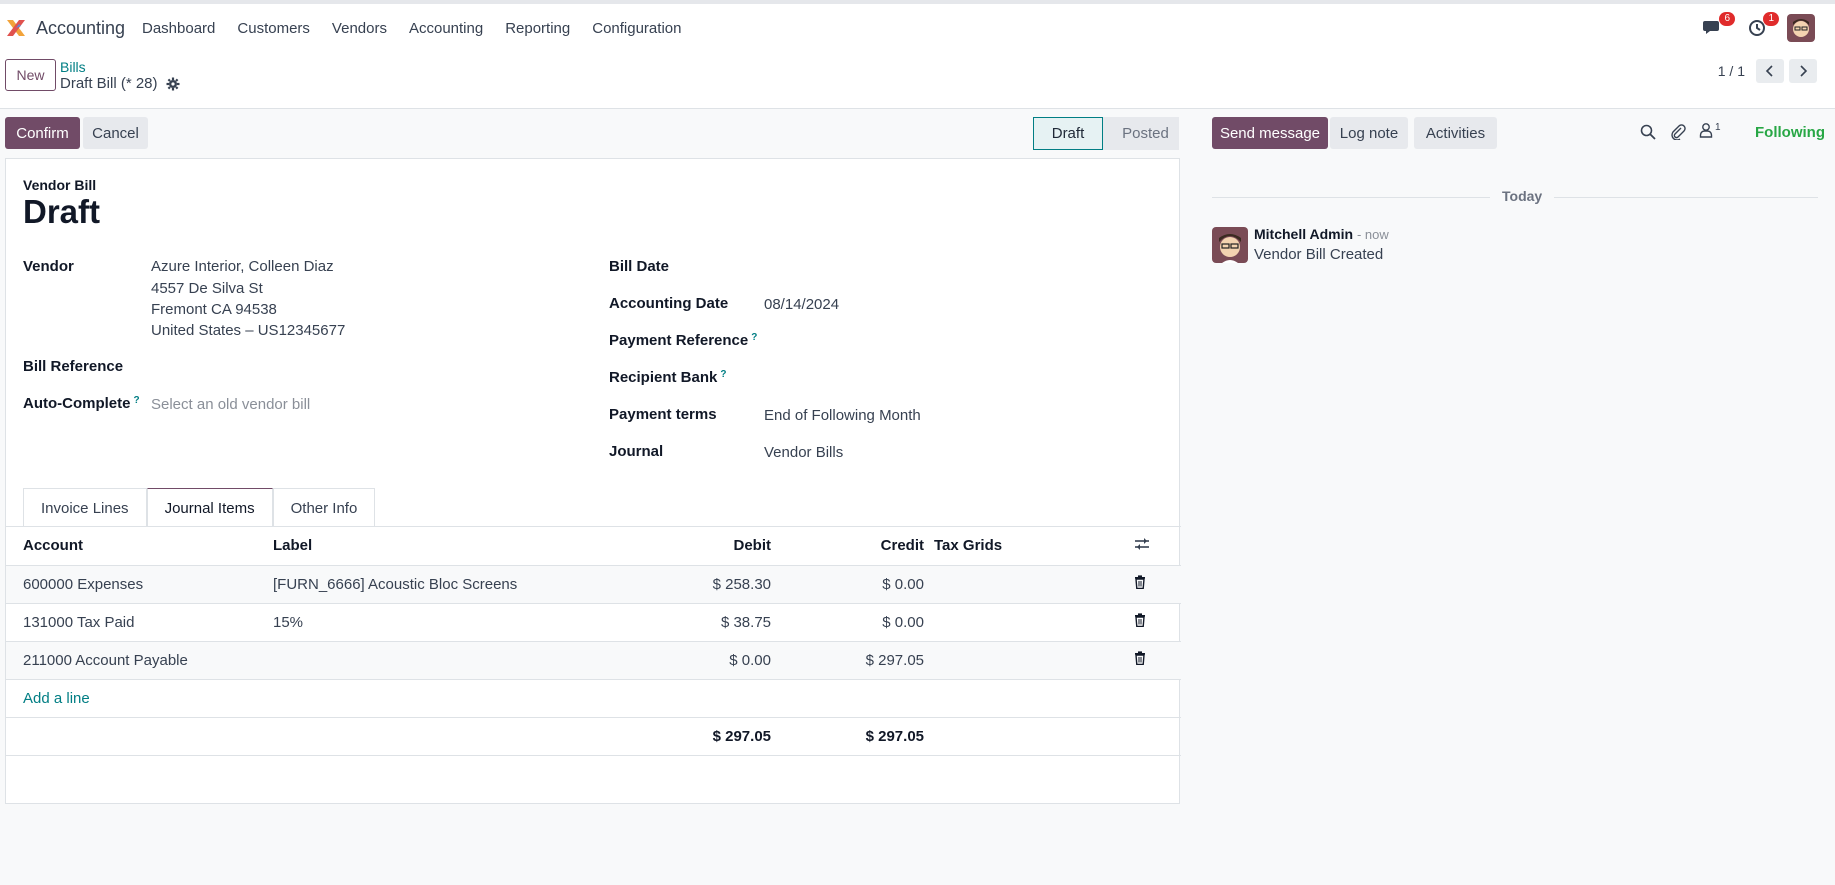  I want to click on cell-label: 15%, so click(398, 622).